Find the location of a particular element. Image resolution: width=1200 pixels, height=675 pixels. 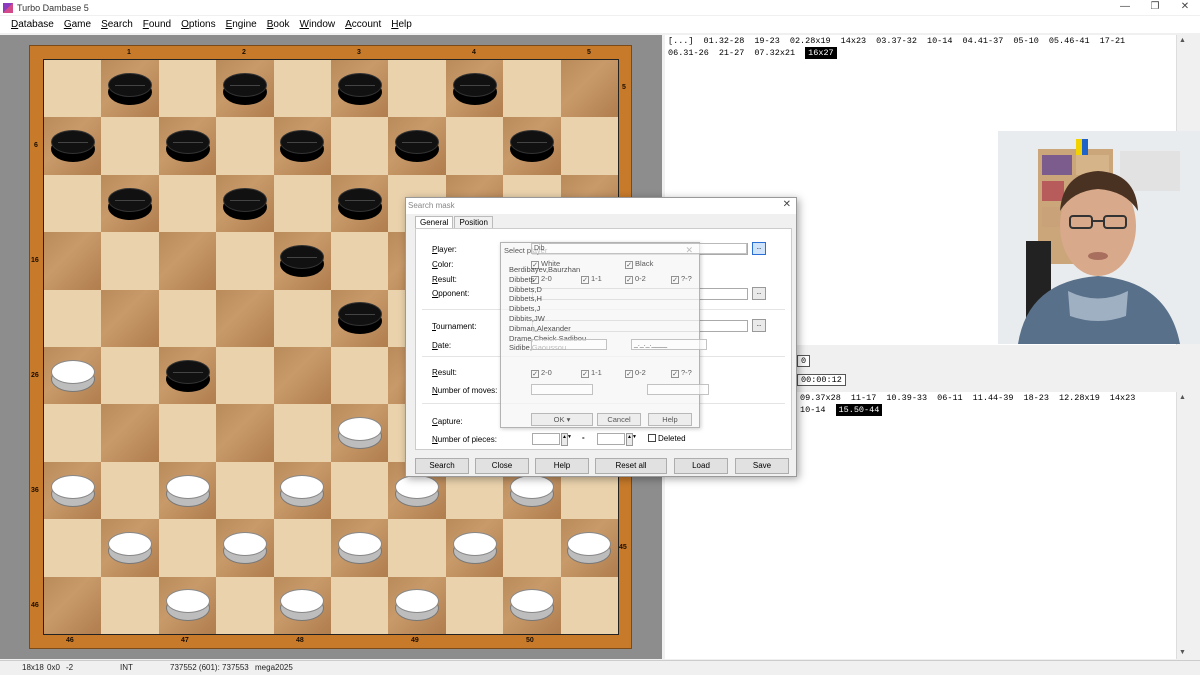

pieces-max-input is located at coordinates (611, 439).